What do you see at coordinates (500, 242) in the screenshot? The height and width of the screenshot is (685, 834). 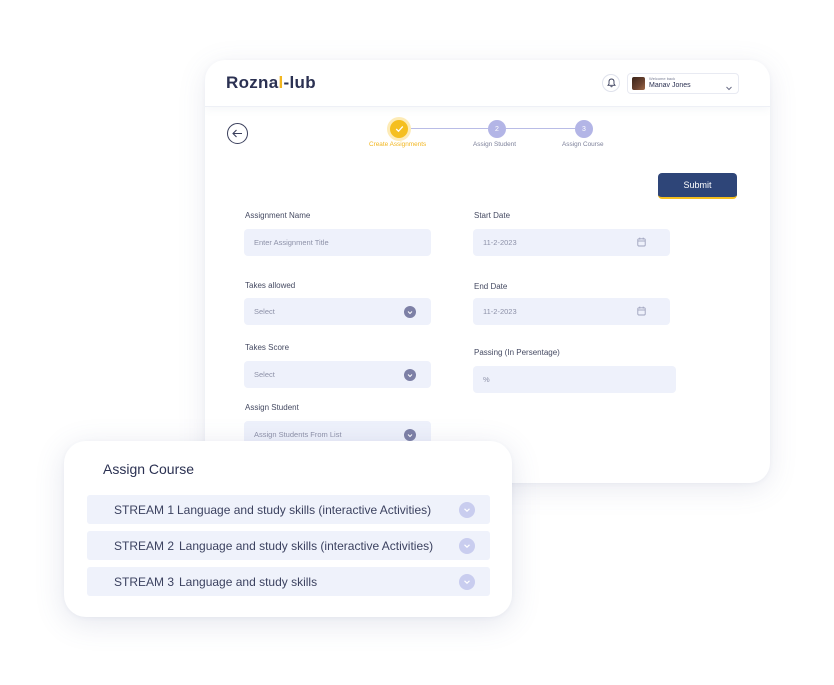 I see `start-date-value: 11-2-2023` at bounding box center [500, 242].